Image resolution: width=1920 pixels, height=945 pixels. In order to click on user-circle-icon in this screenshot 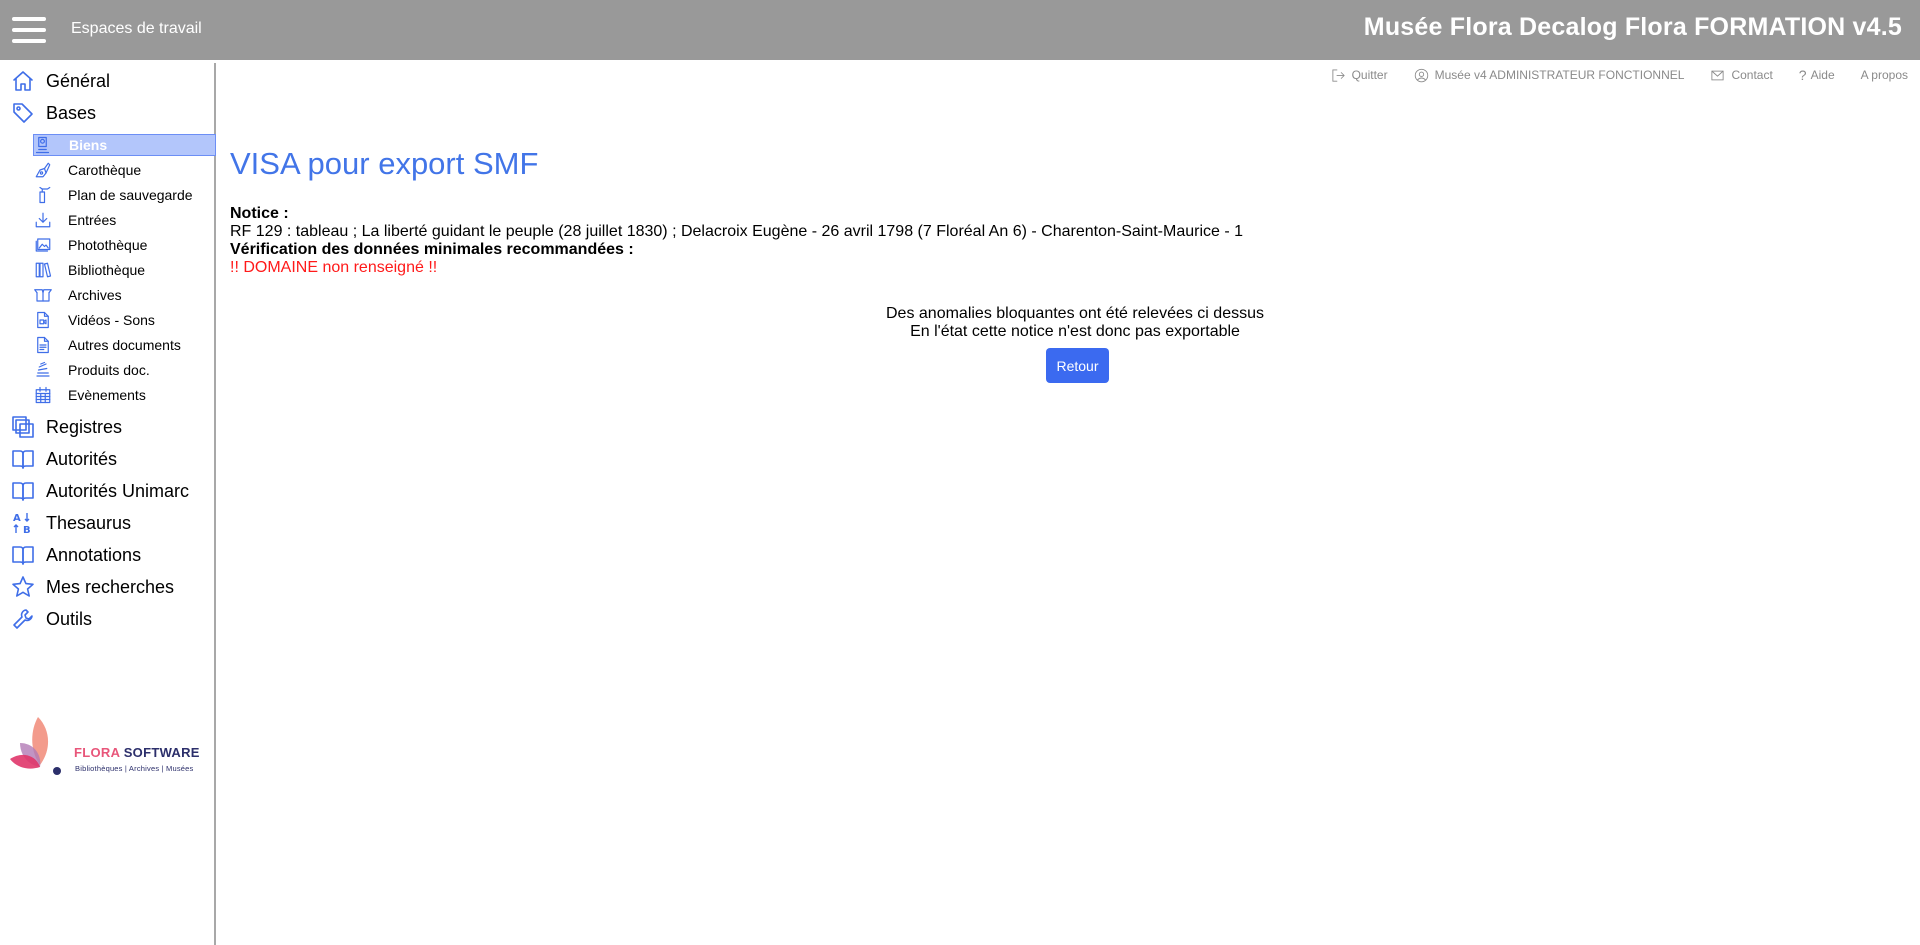, I will do `click(1421, 75)`.